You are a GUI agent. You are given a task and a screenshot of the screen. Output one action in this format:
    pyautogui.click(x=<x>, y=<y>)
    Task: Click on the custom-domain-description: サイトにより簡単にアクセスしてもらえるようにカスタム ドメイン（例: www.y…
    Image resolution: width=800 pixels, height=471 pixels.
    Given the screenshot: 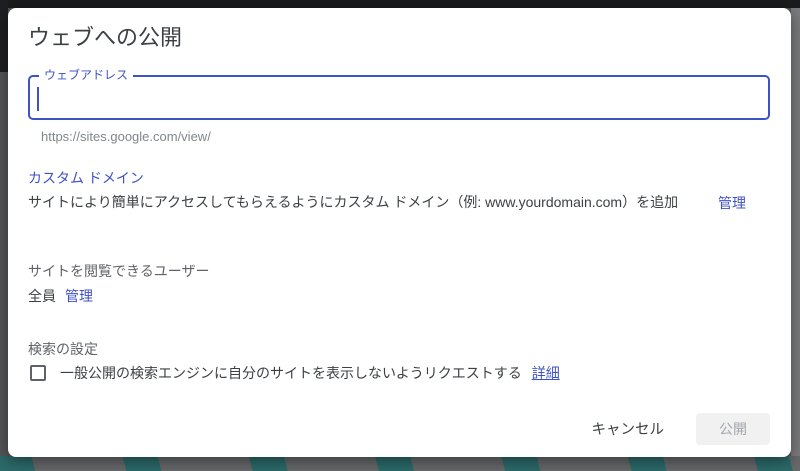 What is the action you would take?
    pyautogui.click(x=353, y=202)
    